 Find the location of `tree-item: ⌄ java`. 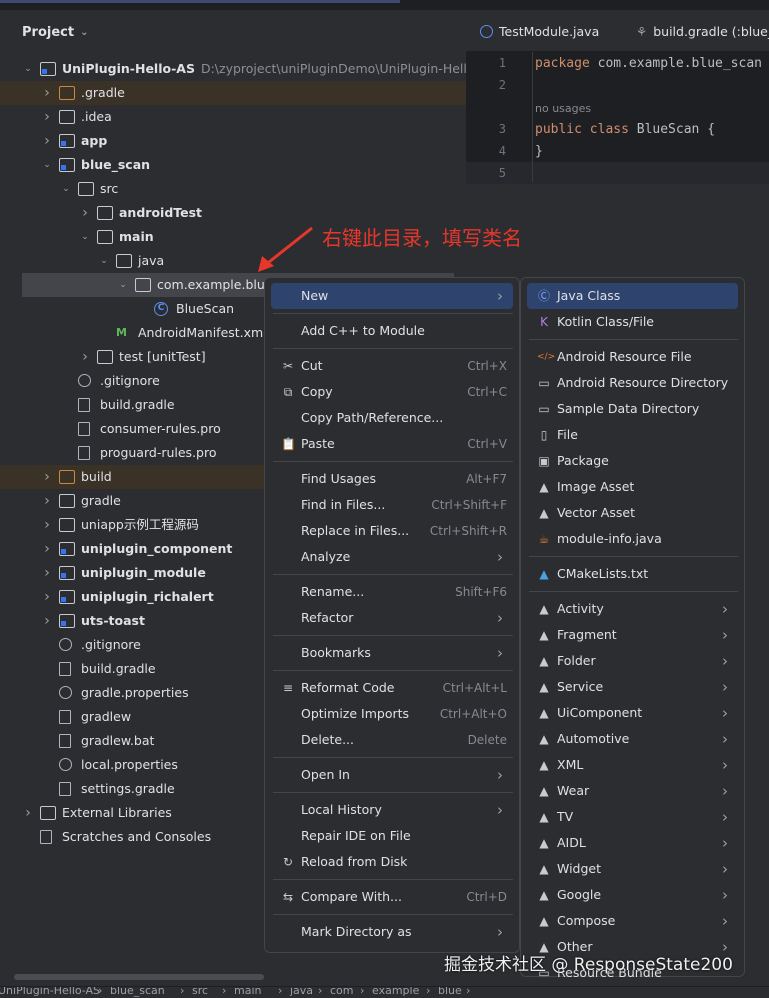

tree-item: ⌄ java is located at coordinates (233, 261).